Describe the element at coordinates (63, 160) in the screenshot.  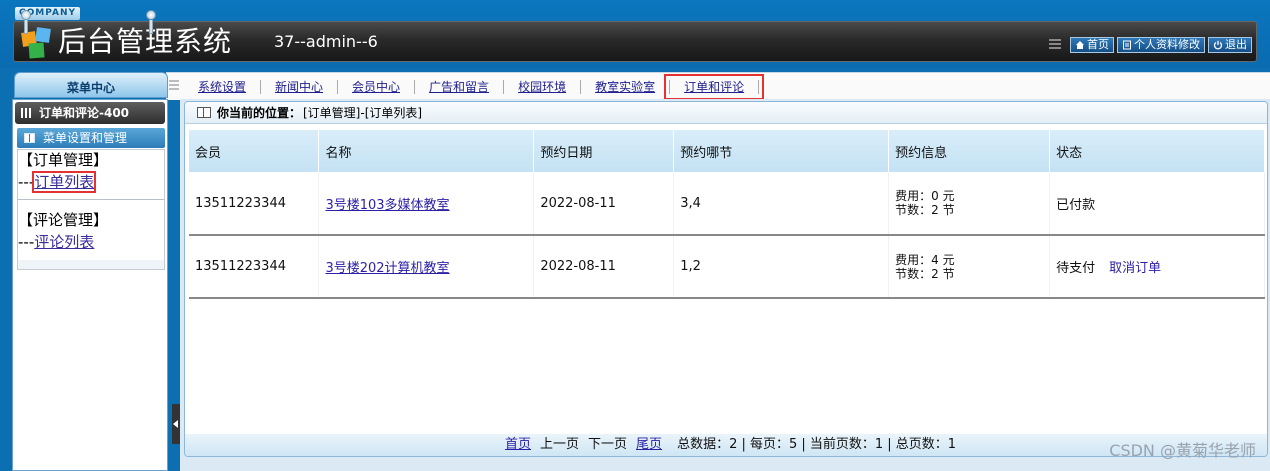
I see `group-title-orders: 【订单管理】` at that location.